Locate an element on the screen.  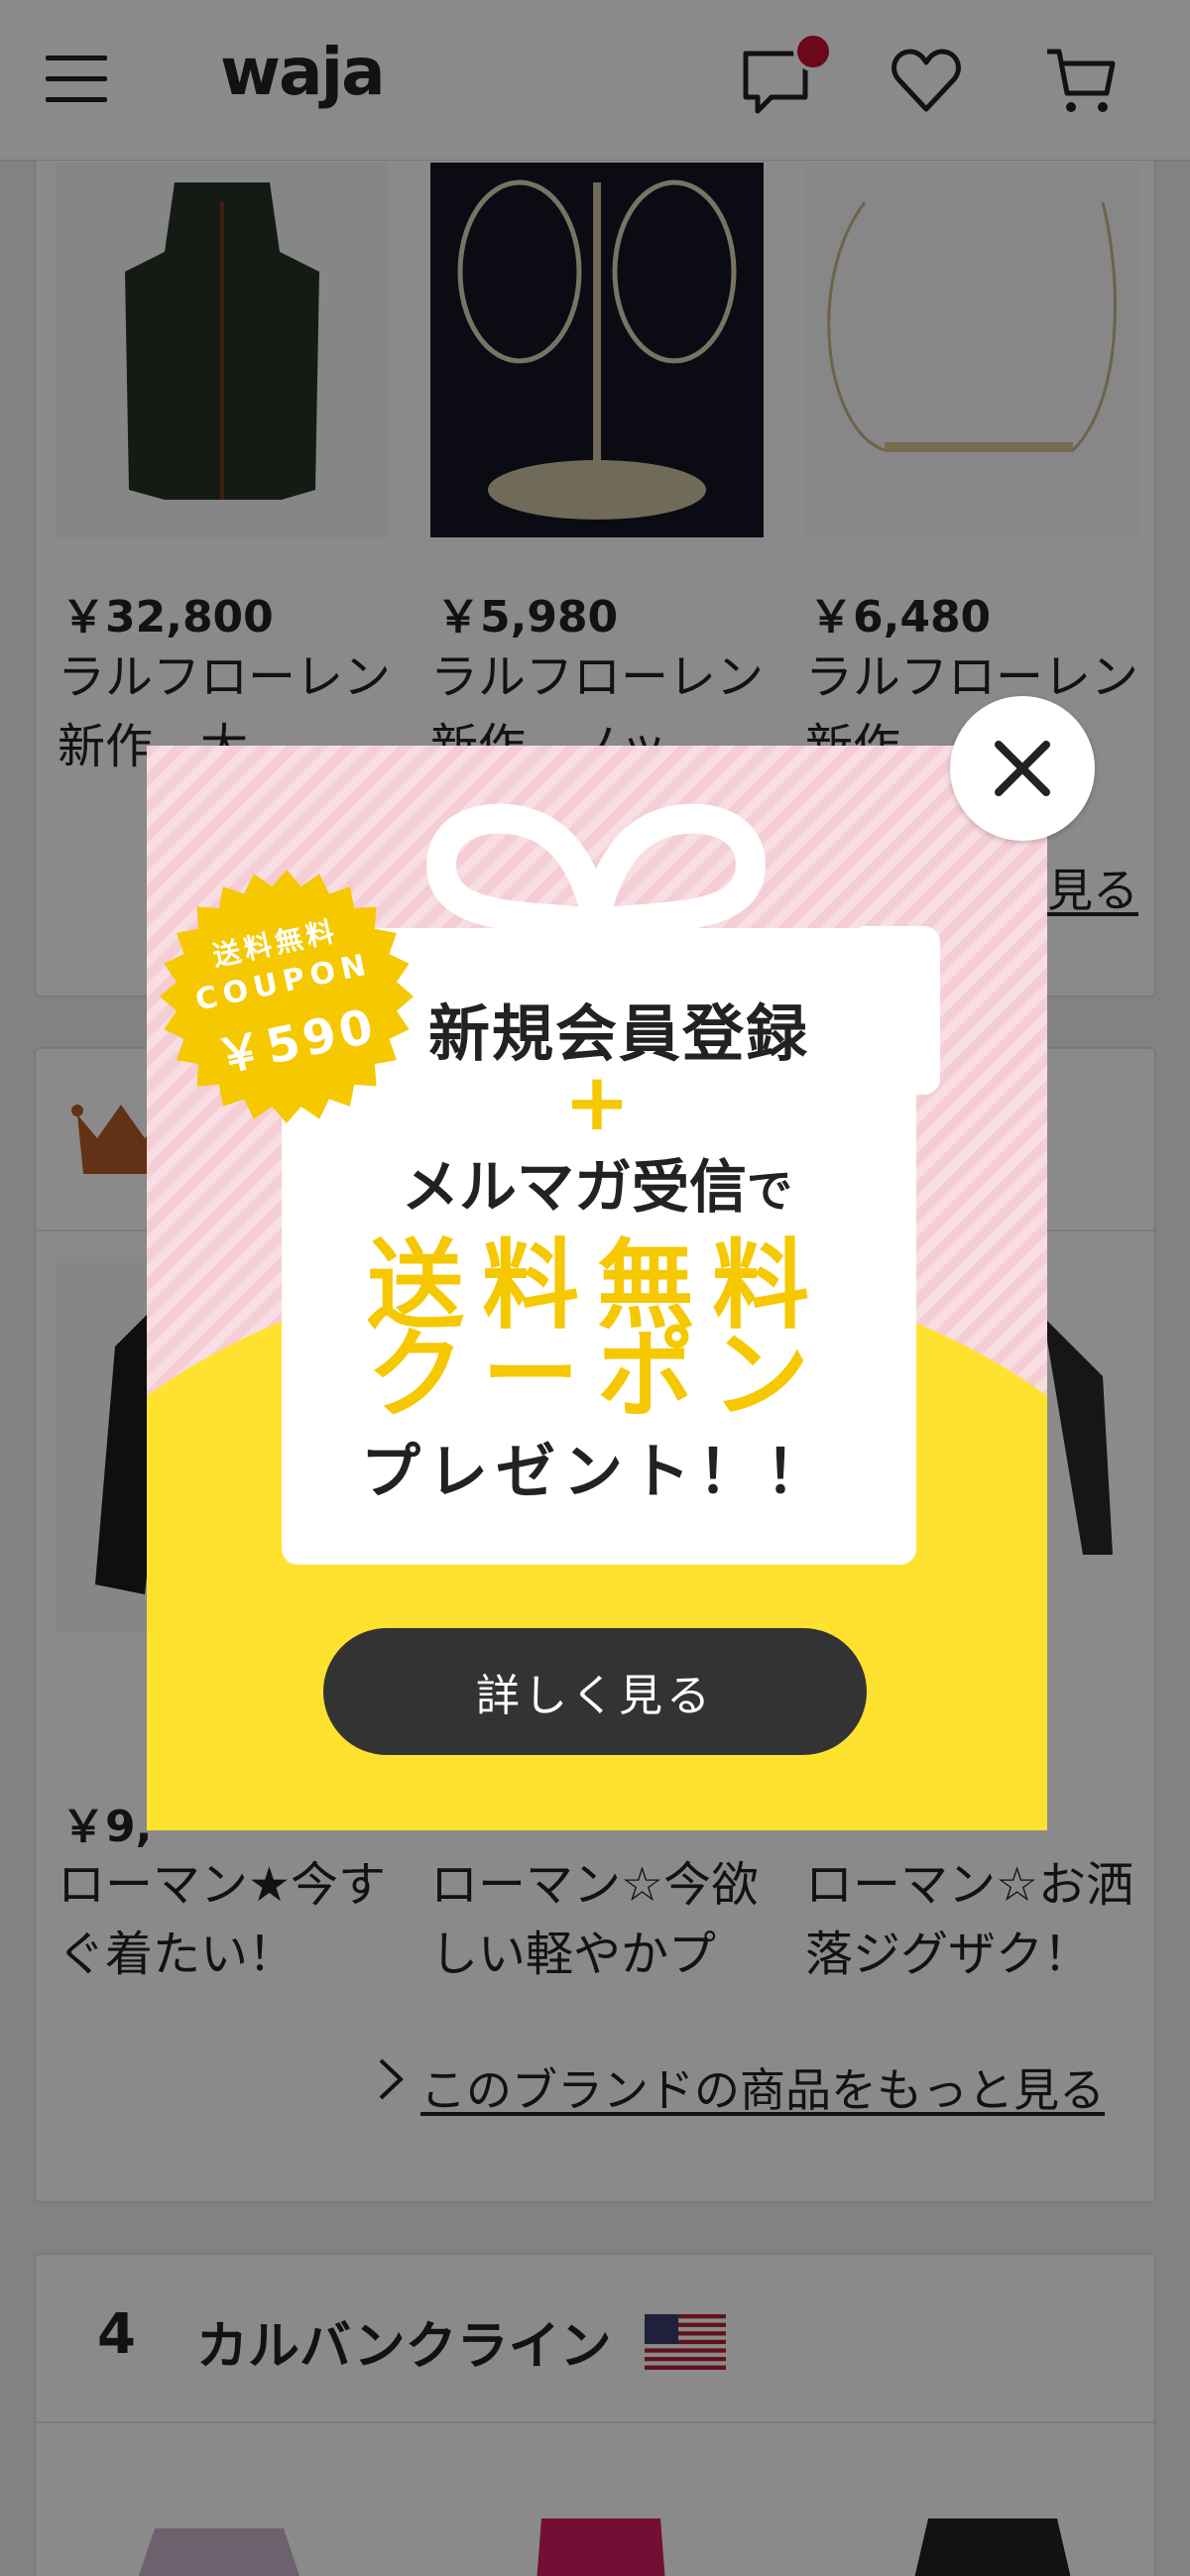
headline-newsletter-suffix: で is located at coordinates (769, 1191).